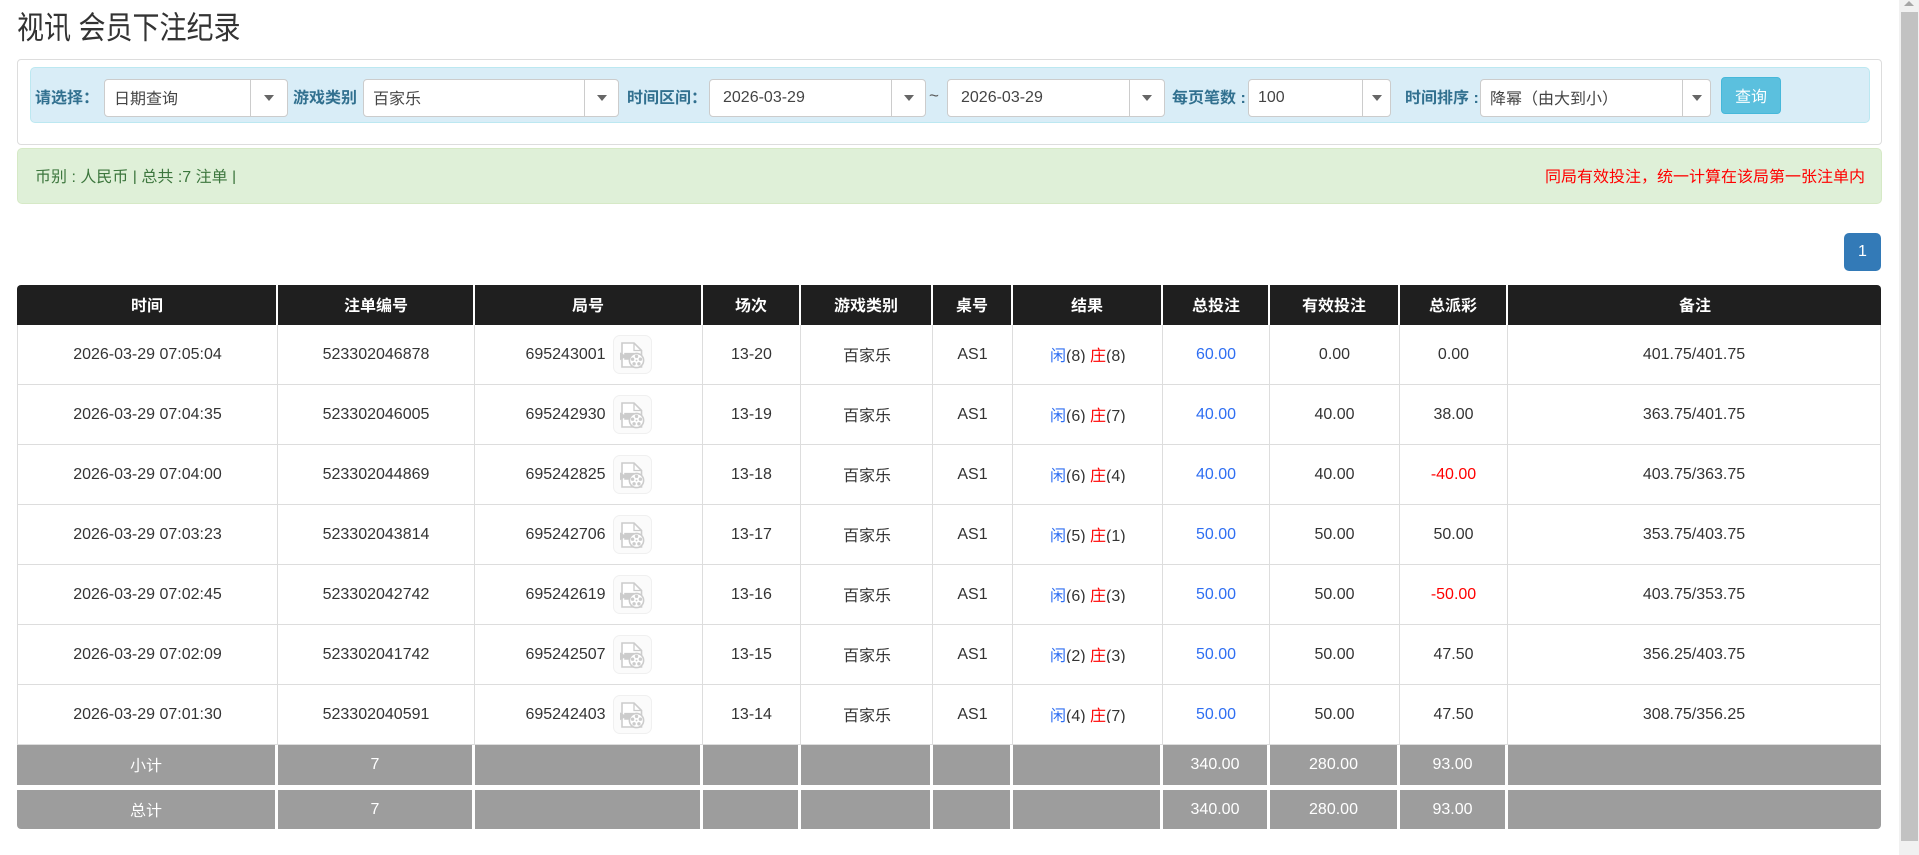 The width and height of the screenshot is (1919, 855). I want to click on svg-text: (5), so click(1076, 535).